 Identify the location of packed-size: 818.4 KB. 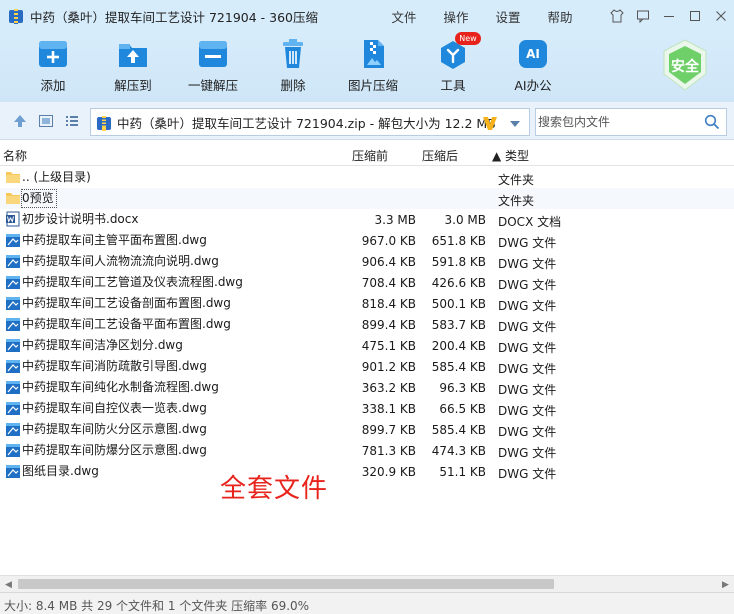
(388, 304).